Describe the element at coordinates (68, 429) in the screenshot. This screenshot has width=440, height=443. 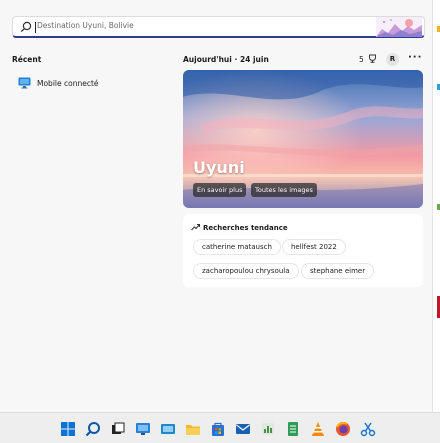
I see `windows-start-icon` at that location.